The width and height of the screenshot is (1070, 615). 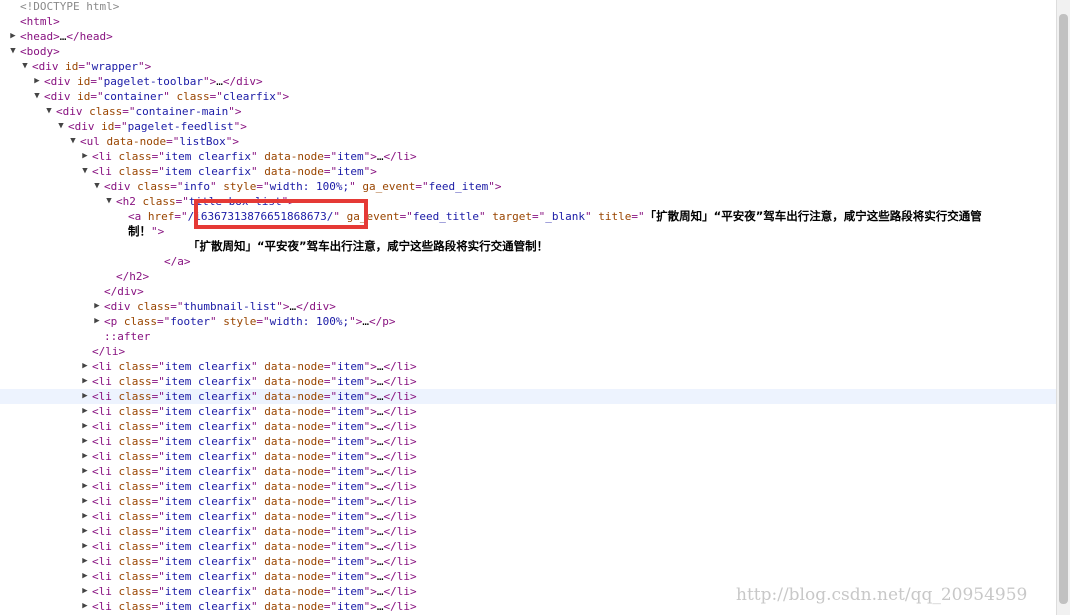 I want to click on tag-token: </li>, so click(x=400, y=426).